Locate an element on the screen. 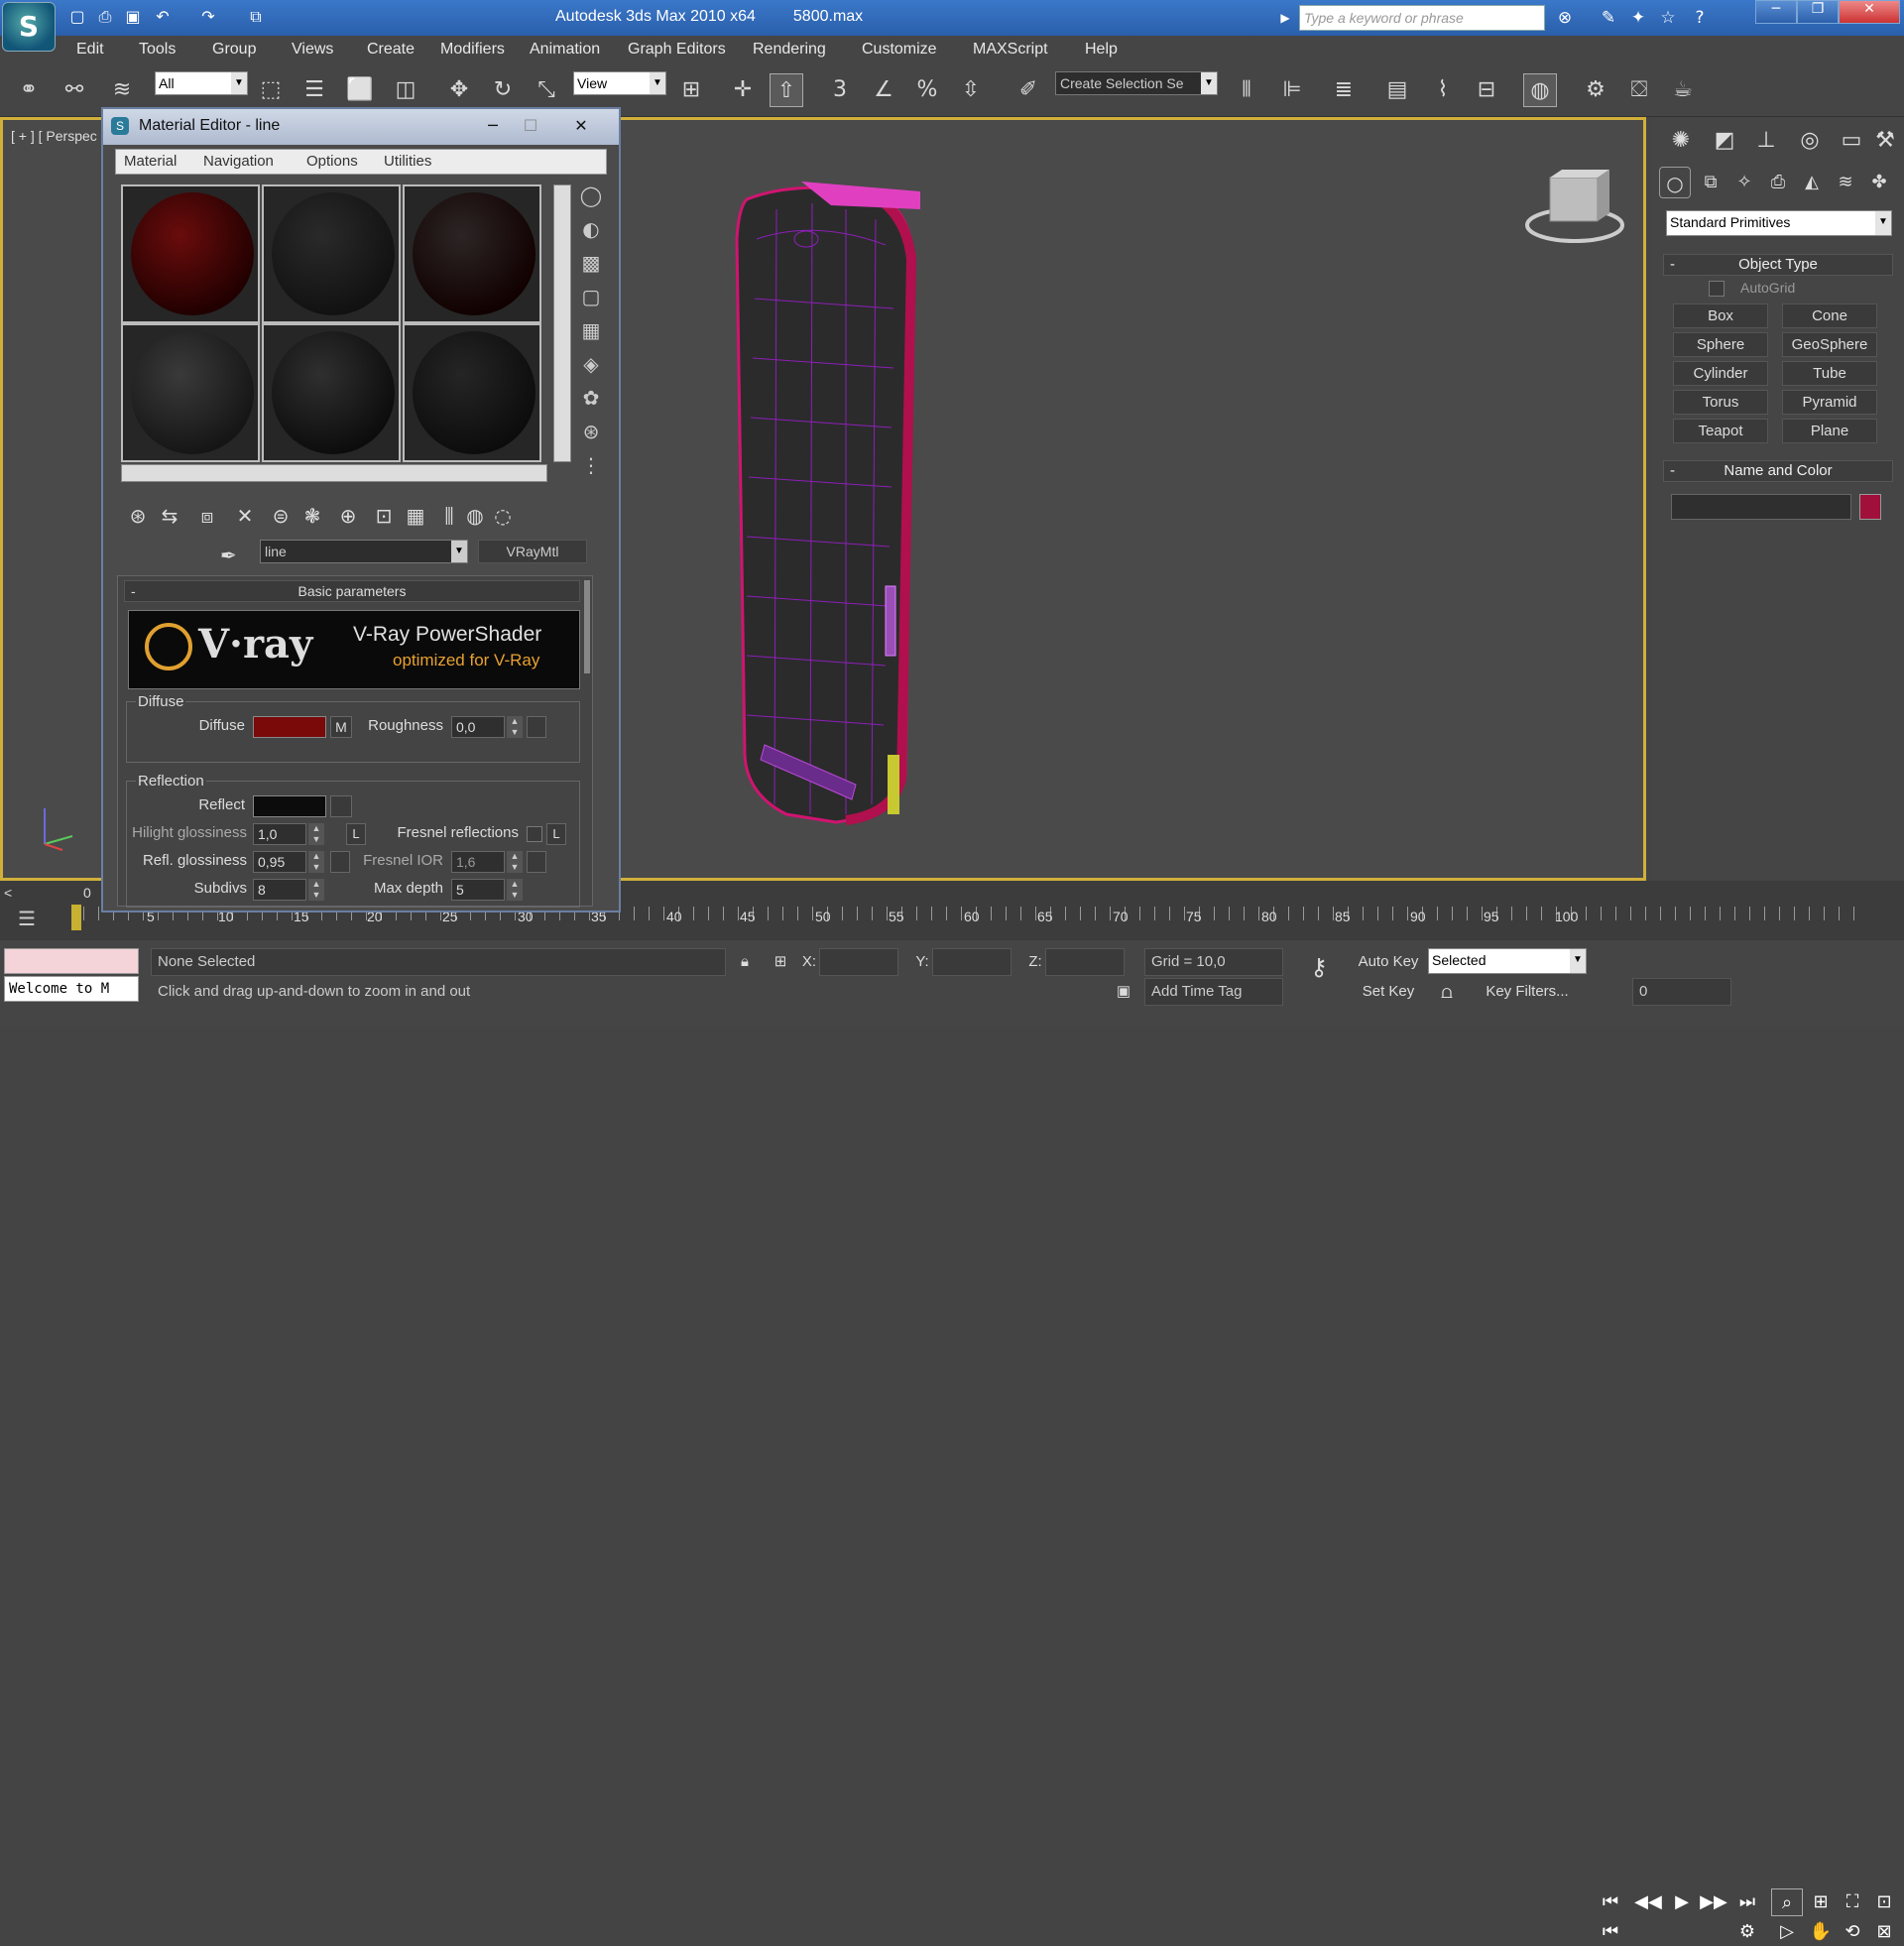 The height and width of the screenshot is (1946, 1904). slots-vertical-scrollbar is located at coordinates (562, 323).